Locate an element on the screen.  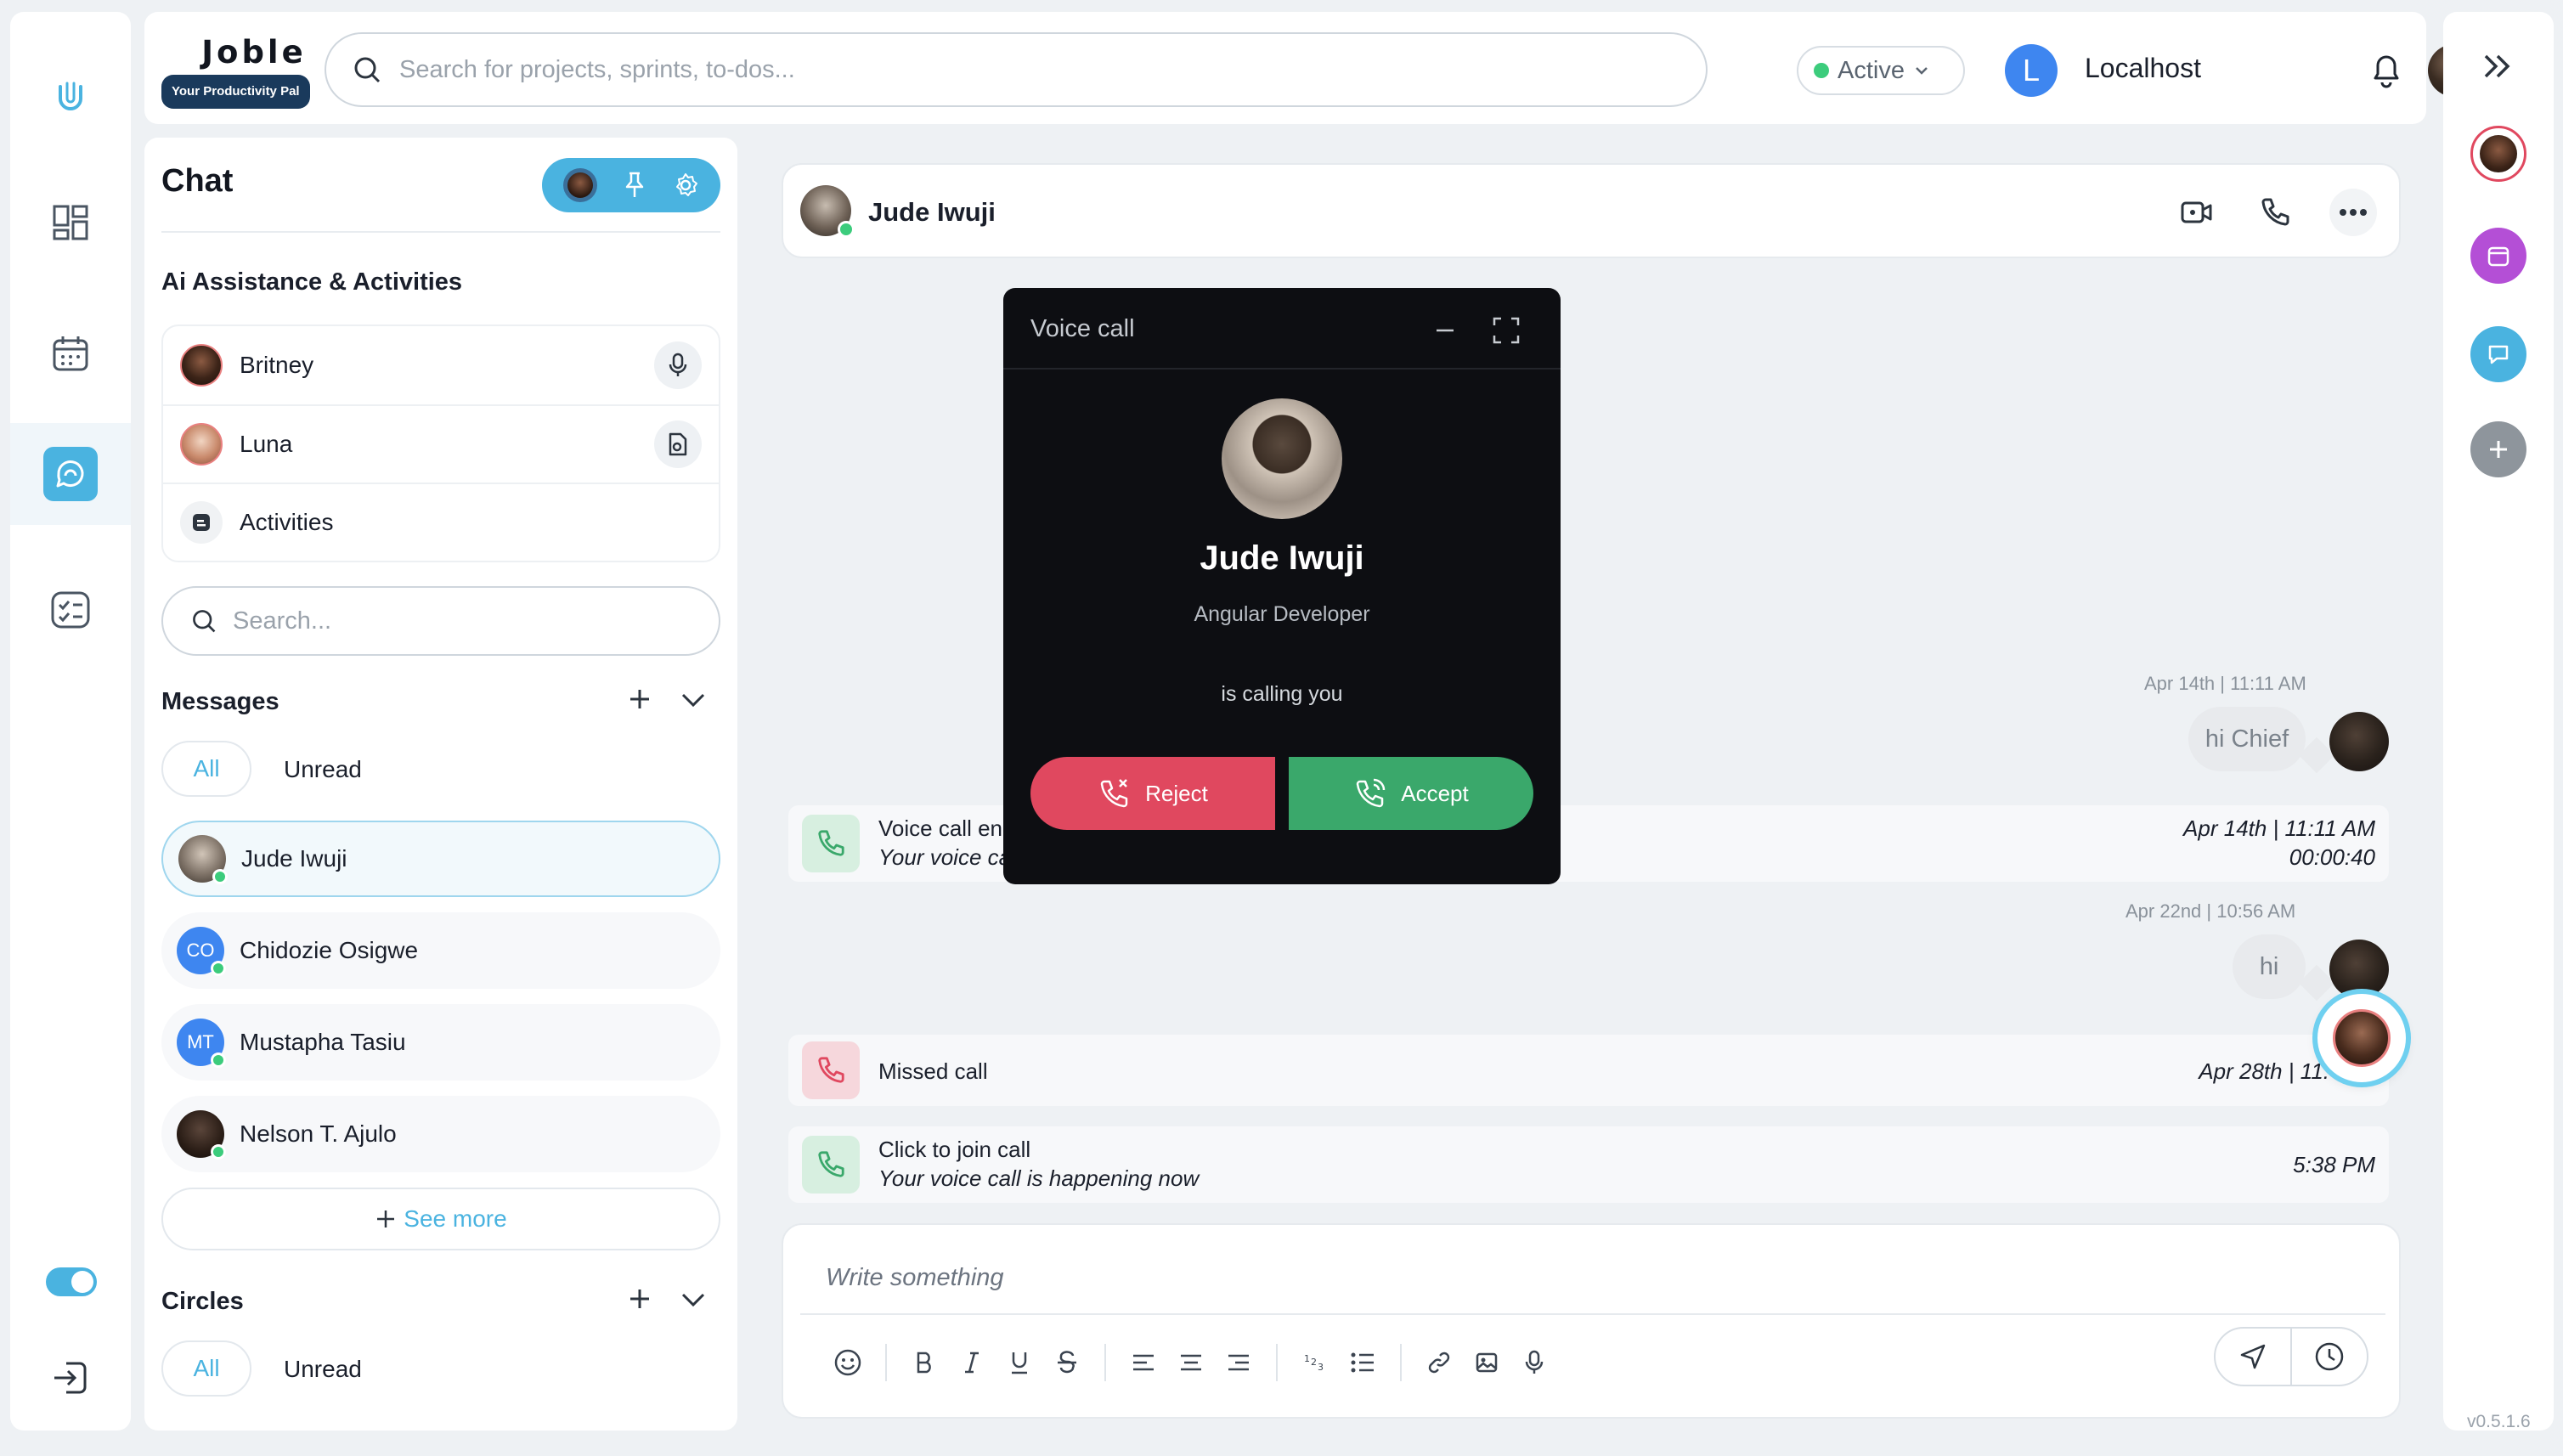
status-dropdown: Active is located at coordinates (1881, 70).